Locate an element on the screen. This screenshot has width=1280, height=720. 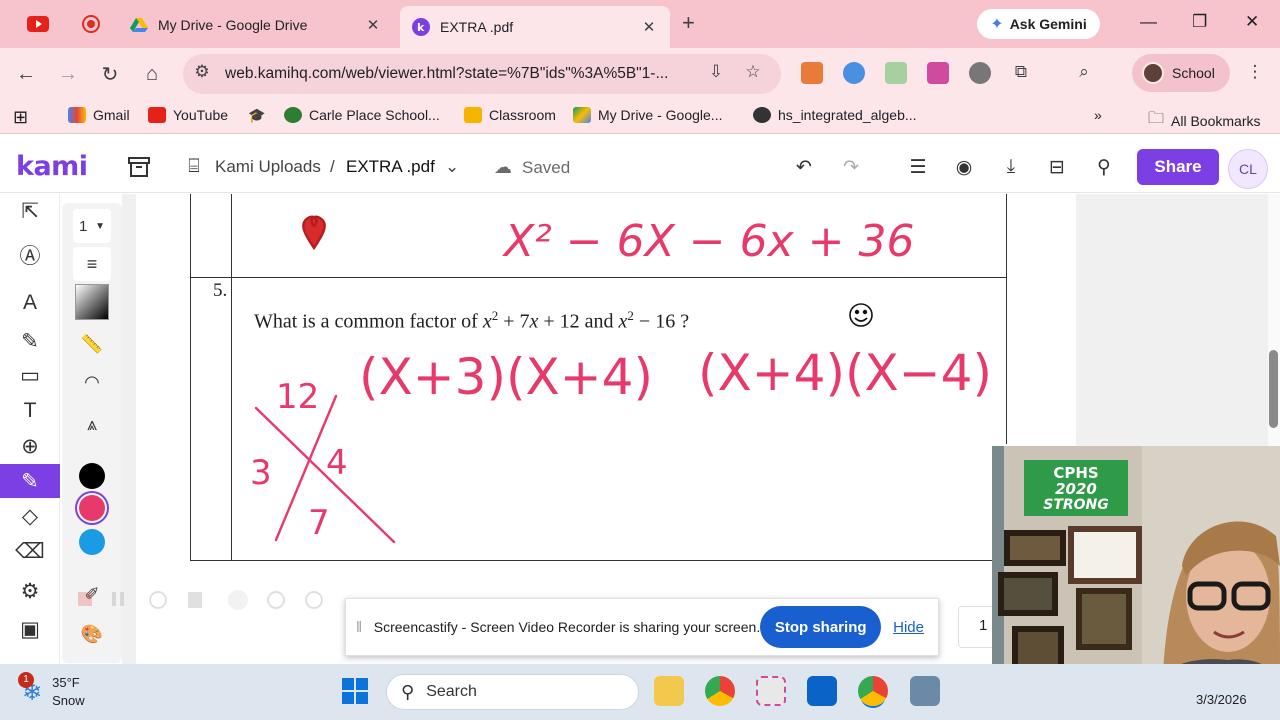
color-swatch-blue is located at coordinates (92, 542).